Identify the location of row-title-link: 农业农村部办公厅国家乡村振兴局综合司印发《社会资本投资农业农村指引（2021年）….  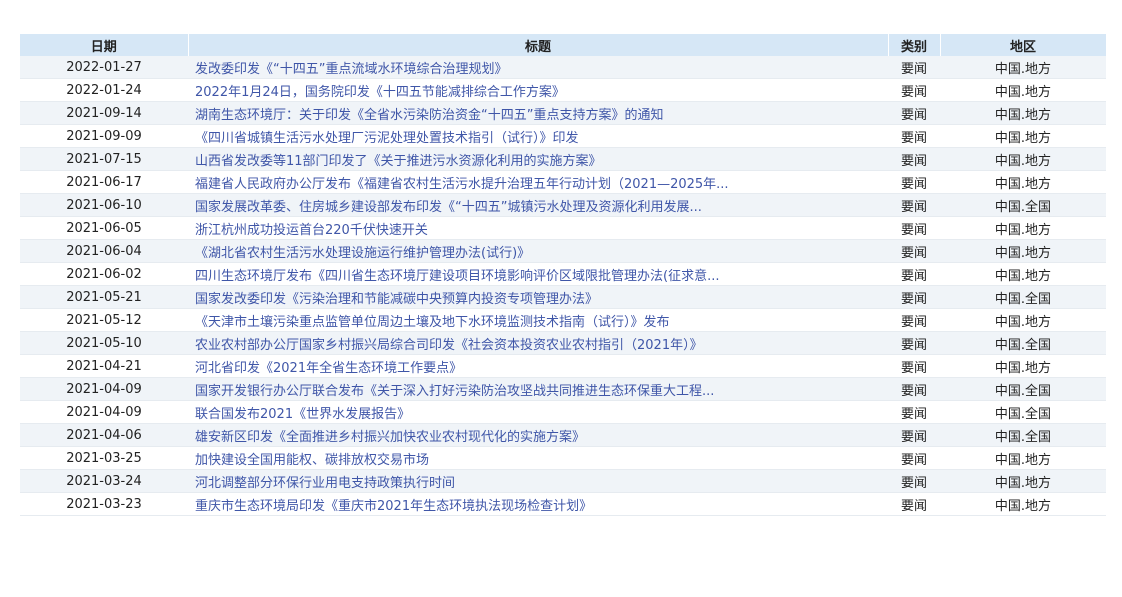
(449, 345).